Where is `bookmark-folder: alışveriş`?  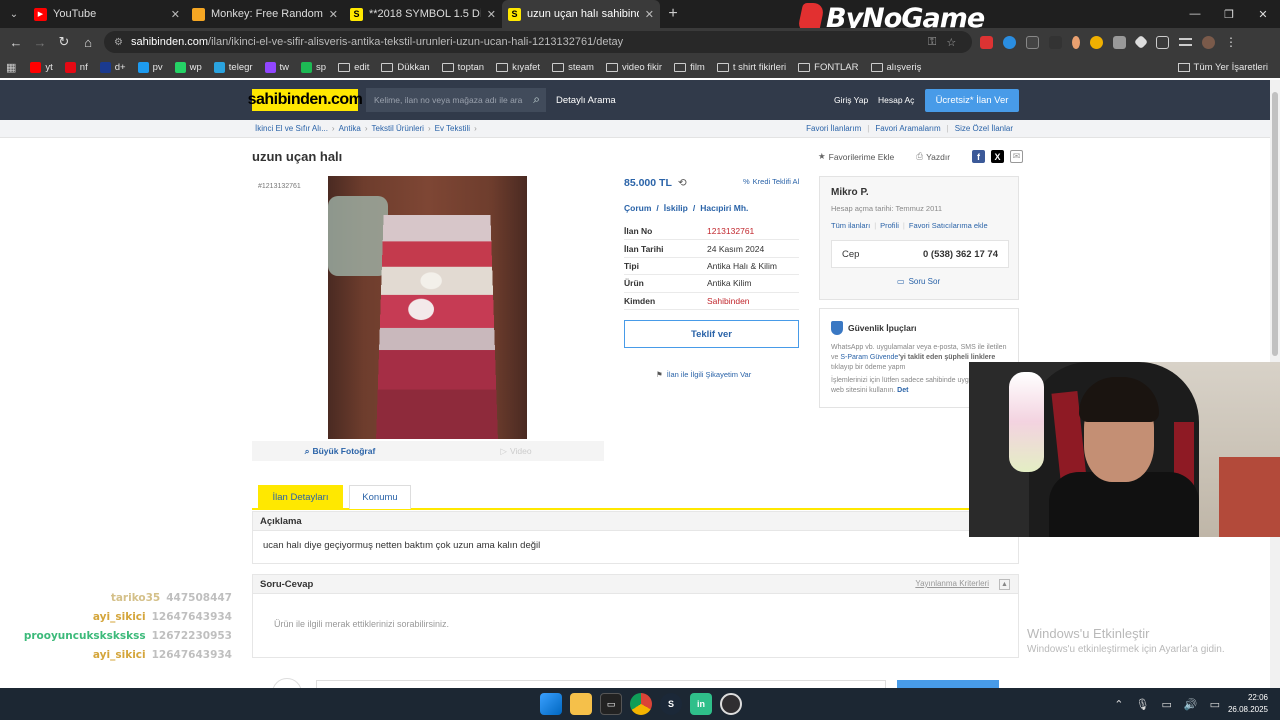 bookmark-folder: alışveriş is located at coordinates (895, 67).